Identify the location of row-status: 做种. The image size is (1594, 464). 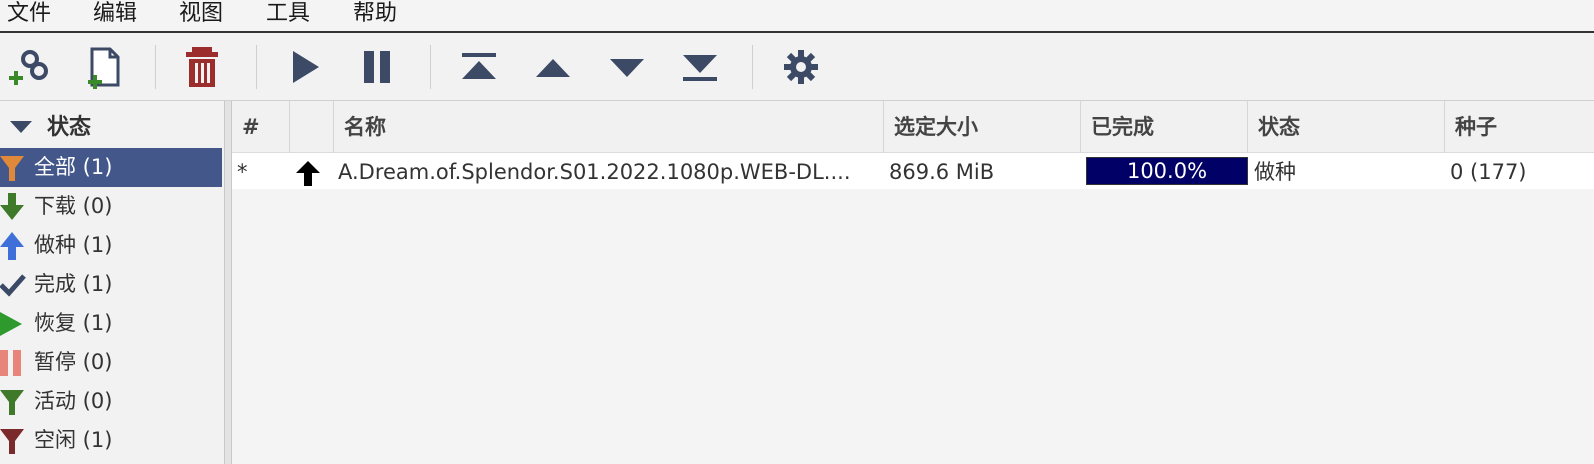
(1275, 172).